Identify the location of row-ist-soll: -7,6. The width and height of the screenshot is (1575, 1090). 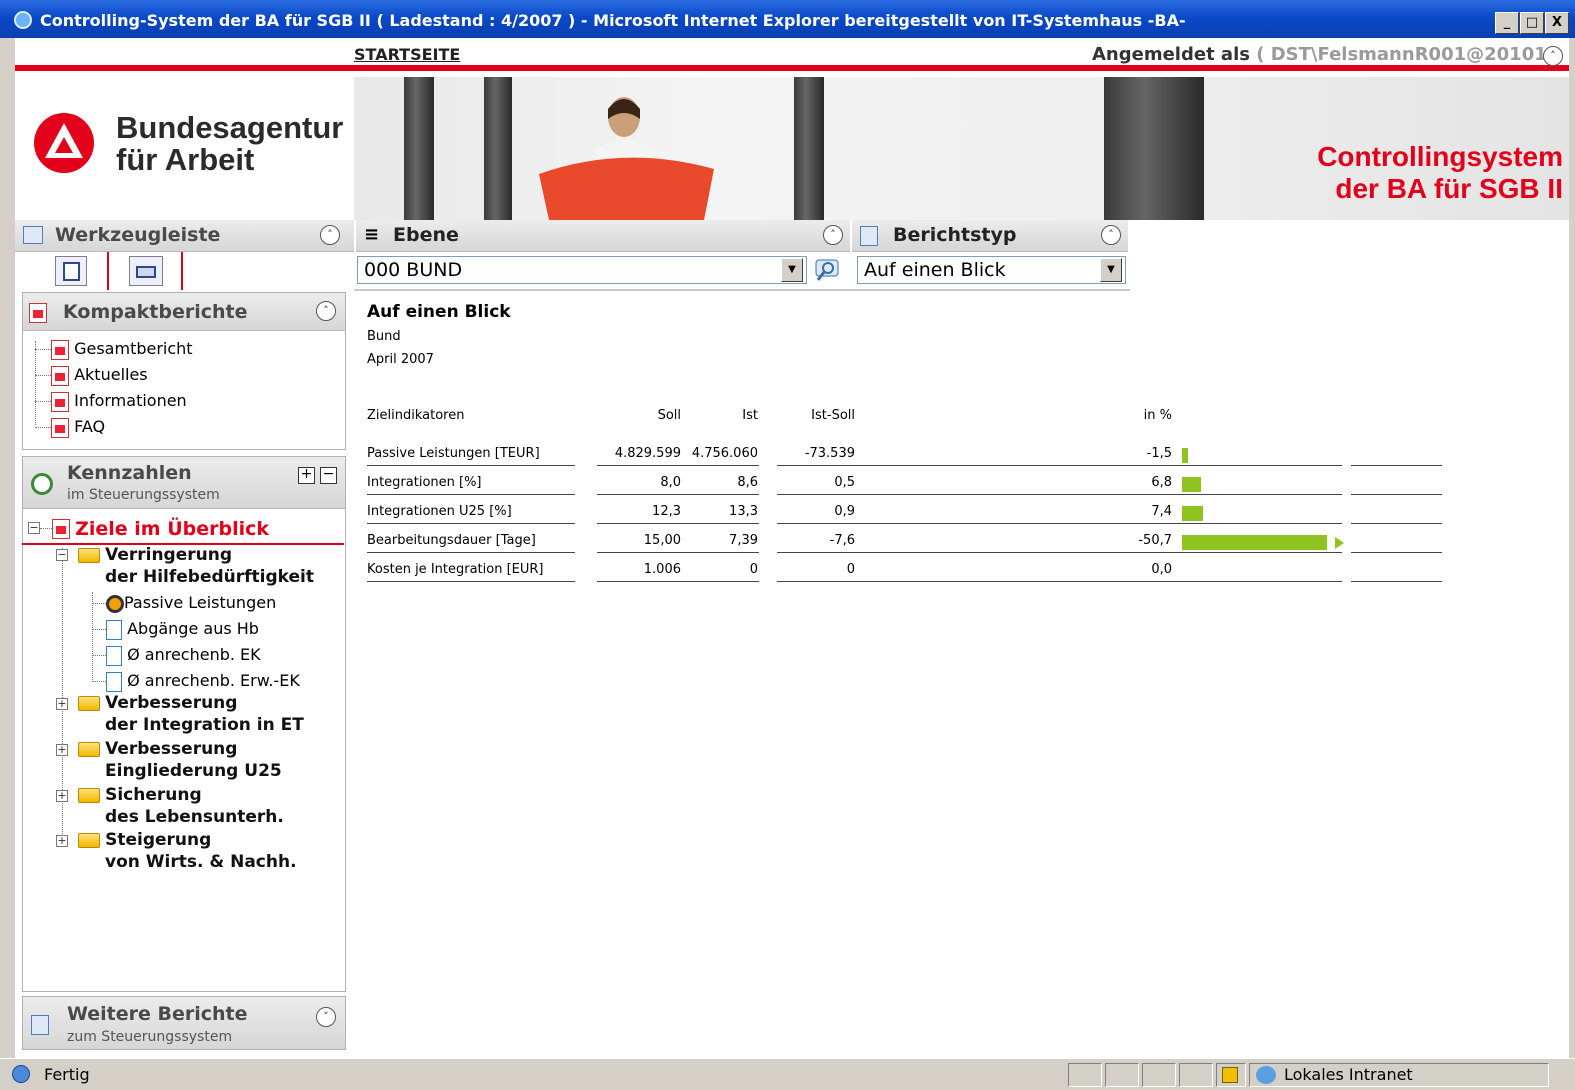
(842, 540).